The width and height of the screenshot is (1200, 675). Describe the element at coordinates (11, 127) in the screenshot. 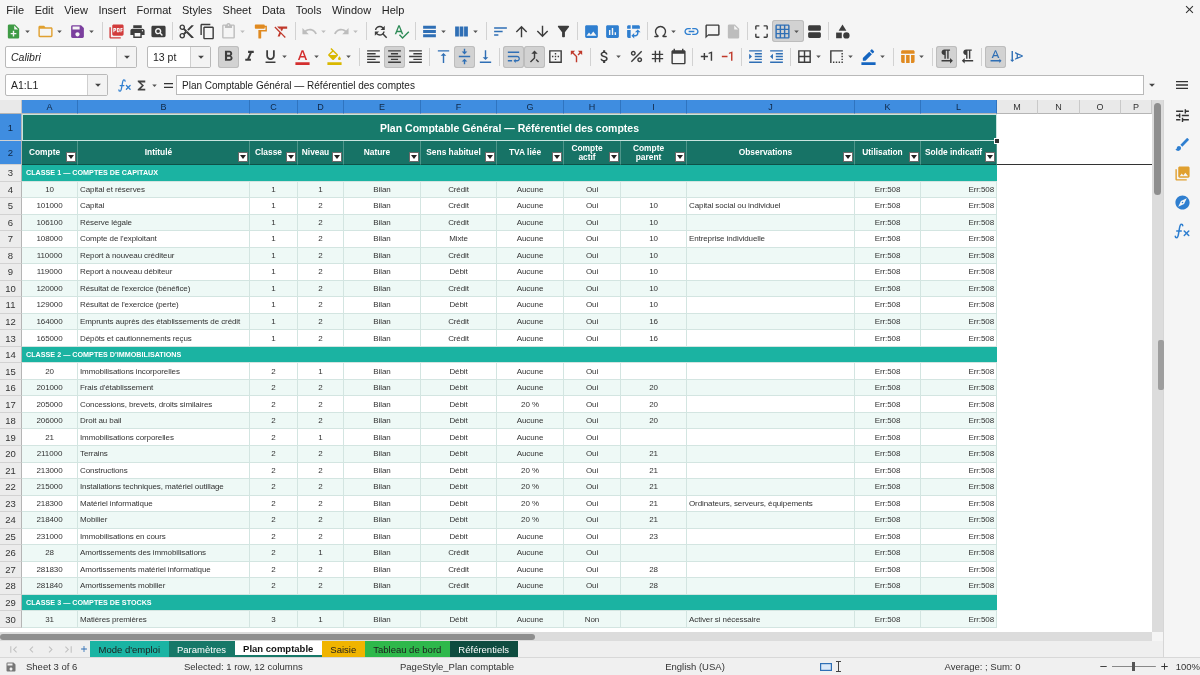

I see `row-number: 1` at that location.